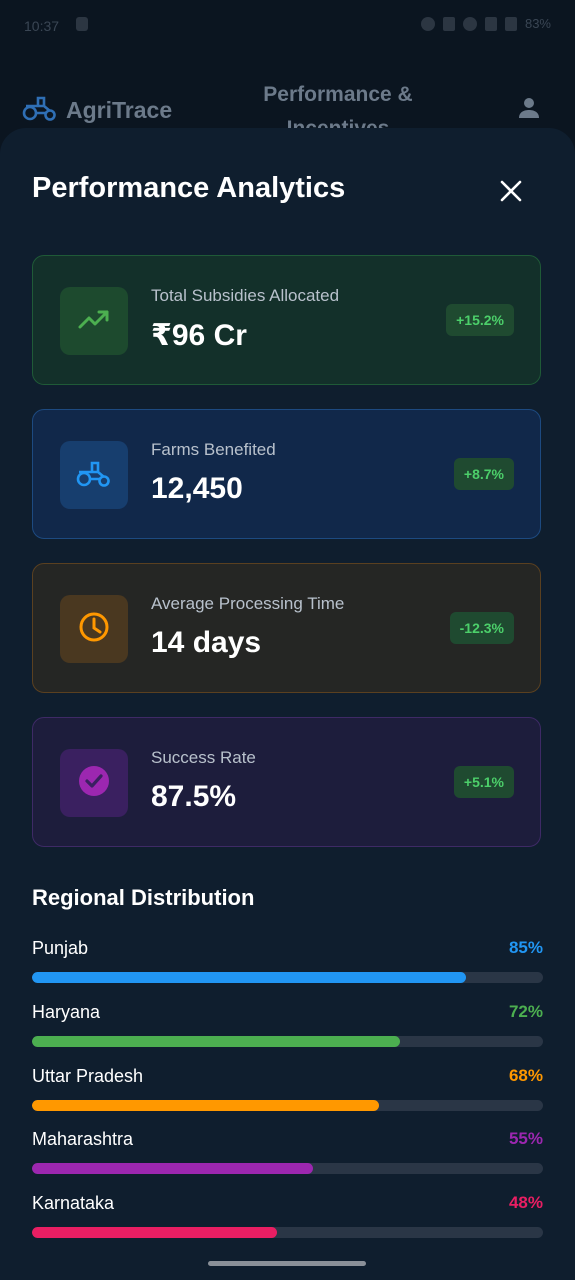 Image resolution: width=575 pixels, height=1280 pixels. What do you see at coordinates (213, 449) in the screenshot?
I see `card-label: Farms Benefited` at bounding box center [213, 449].